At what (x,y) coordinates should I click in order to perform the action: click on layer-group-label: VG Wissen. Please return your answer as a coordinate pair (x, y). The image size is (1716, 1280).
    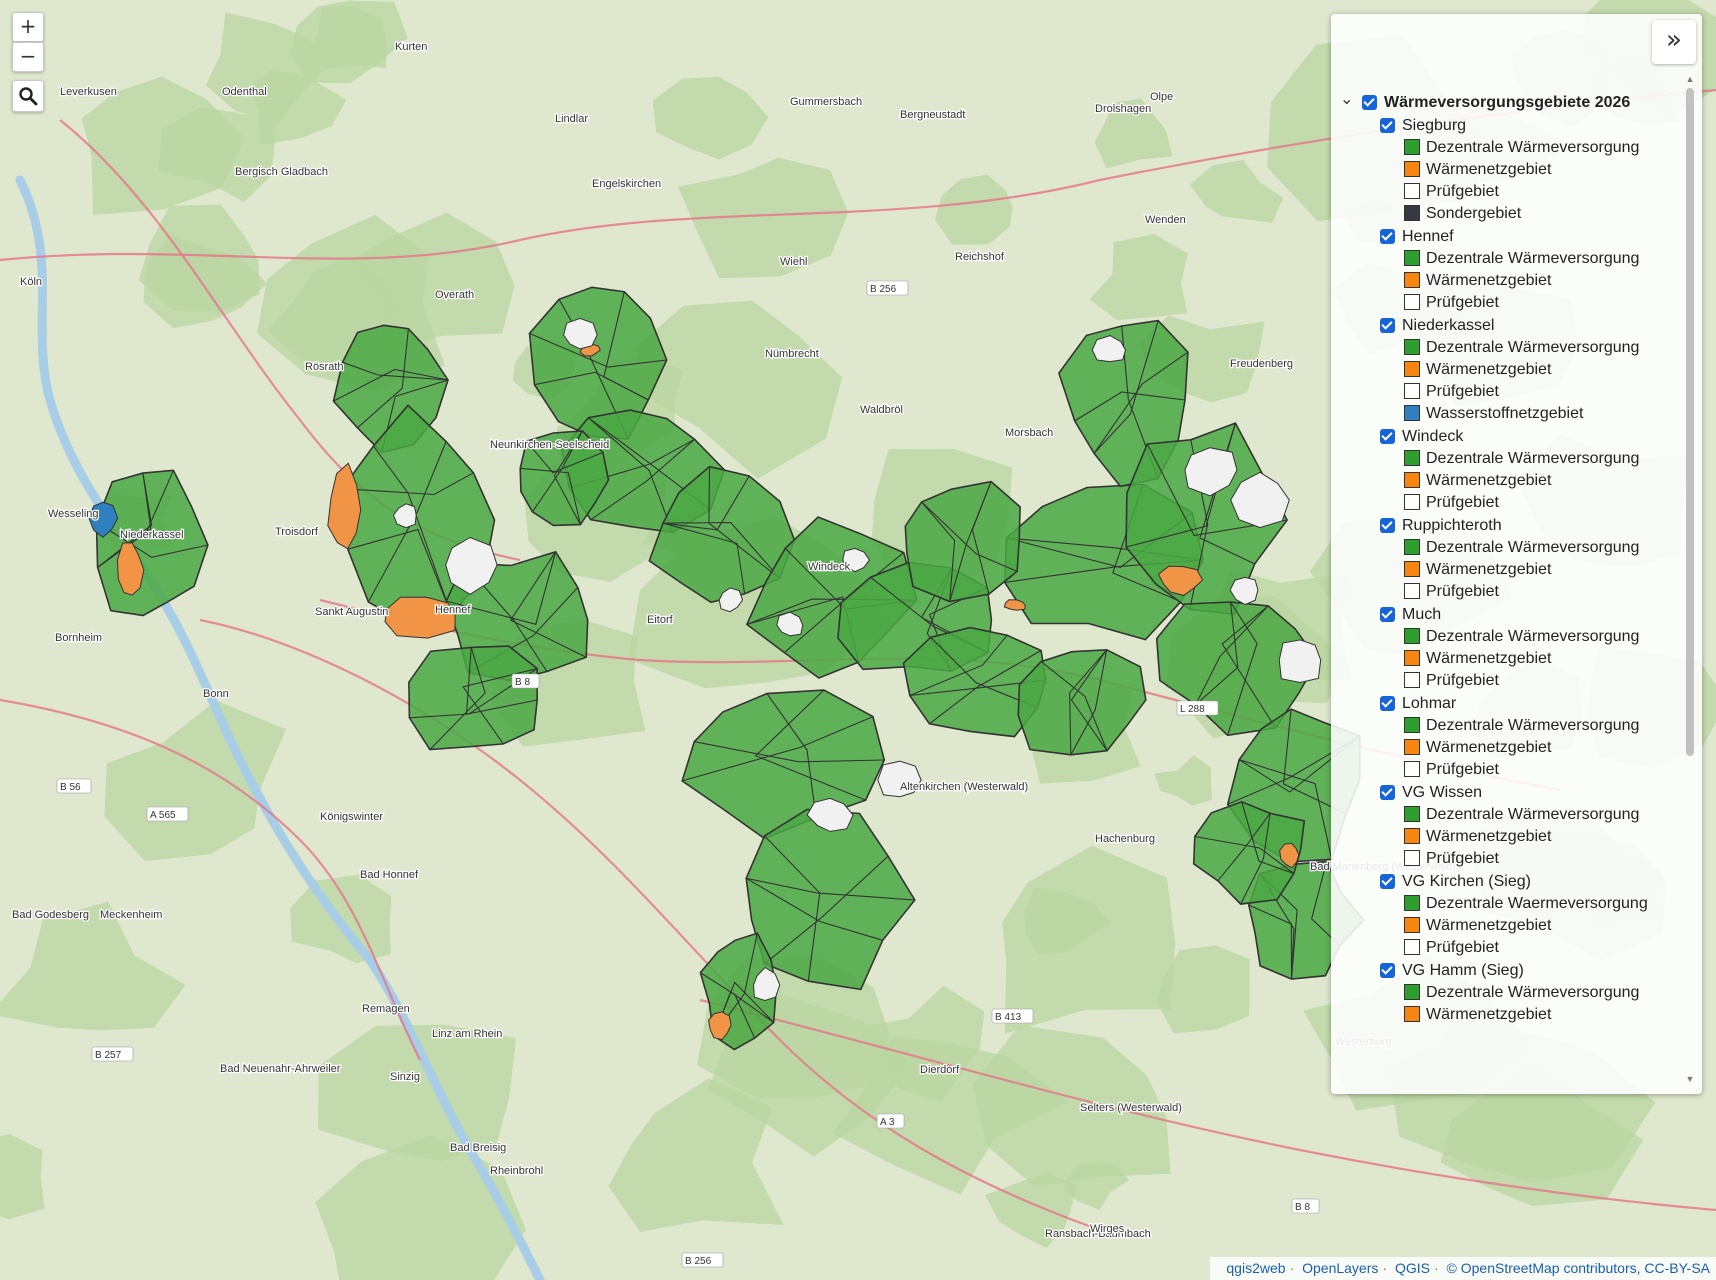
    Looking at the image, I should click on (1442, 792).